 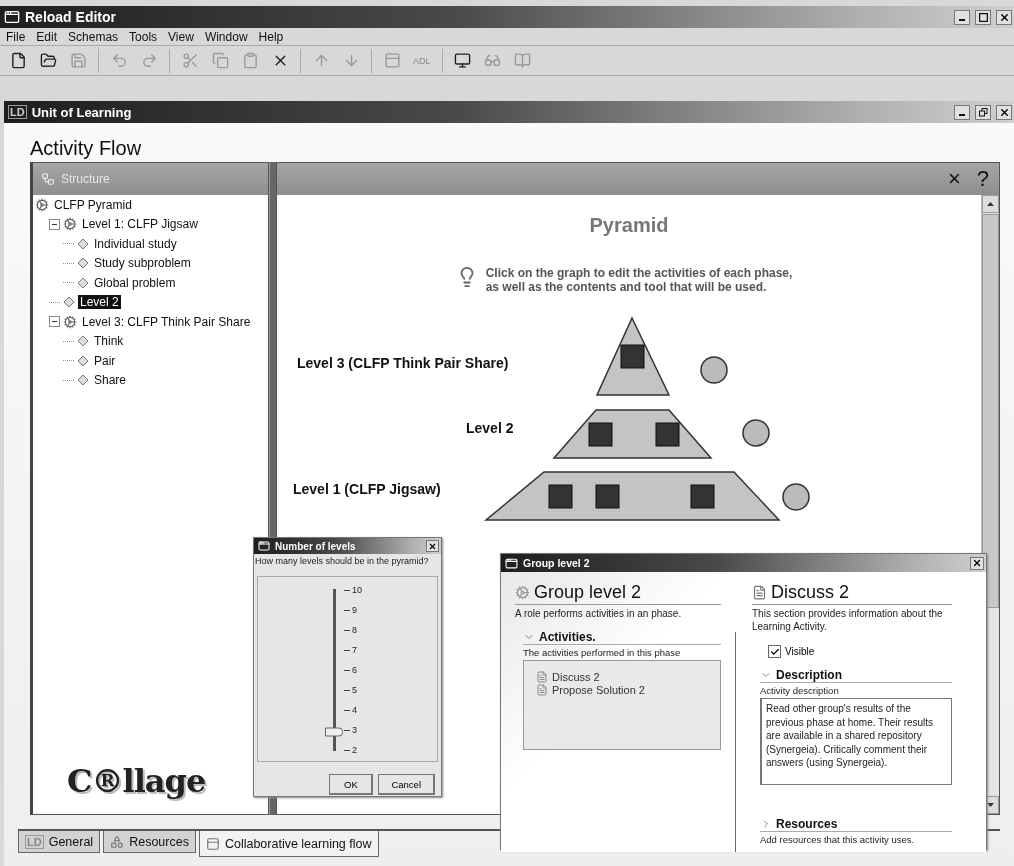 What do you see at coordinates (354, 730) in the screenshot?
I see `tick-label: 3` at bounding box center [354, 730].